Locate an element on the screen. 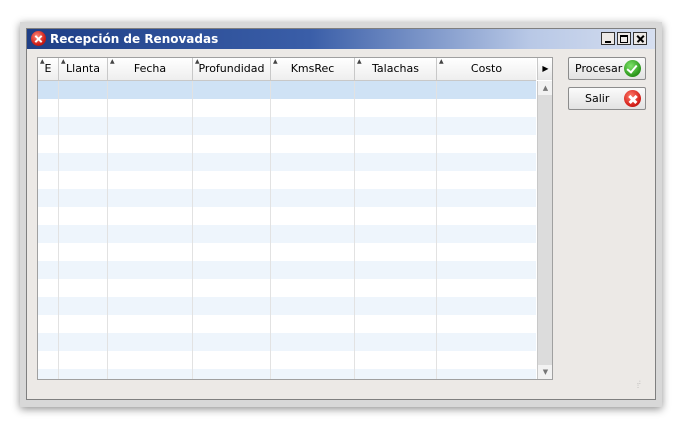 The height and width of the screenshot is (427, 683). scroll-up-button: ▲ is located at coordinates (545, 88).